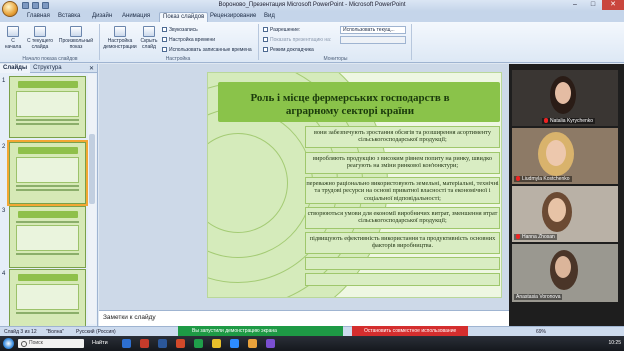 This screenshot has width=624, height=351. What do you see at coordinates (410, 331) in the screenshot?
I see `stop-sharing-button: Остановить совместное использование` at bounding box center [410, 331].